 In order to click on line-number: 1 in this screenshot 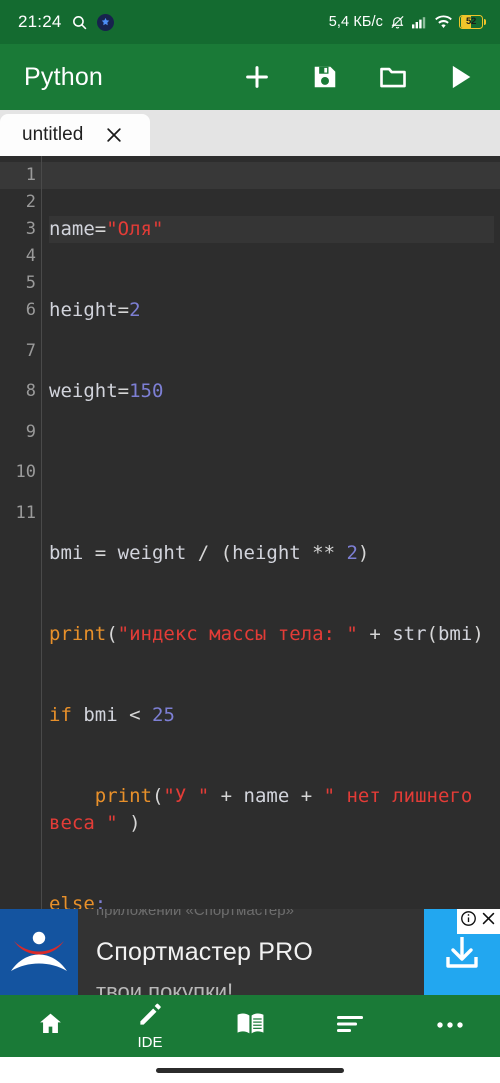, I will do `click(30, 175)`.